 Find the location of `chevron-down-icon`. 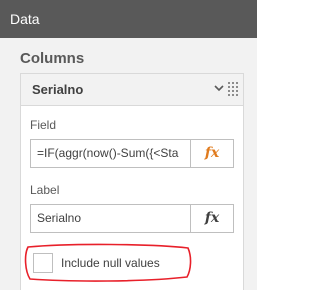

chevron-down-icon is located at coordinates (219, 88).